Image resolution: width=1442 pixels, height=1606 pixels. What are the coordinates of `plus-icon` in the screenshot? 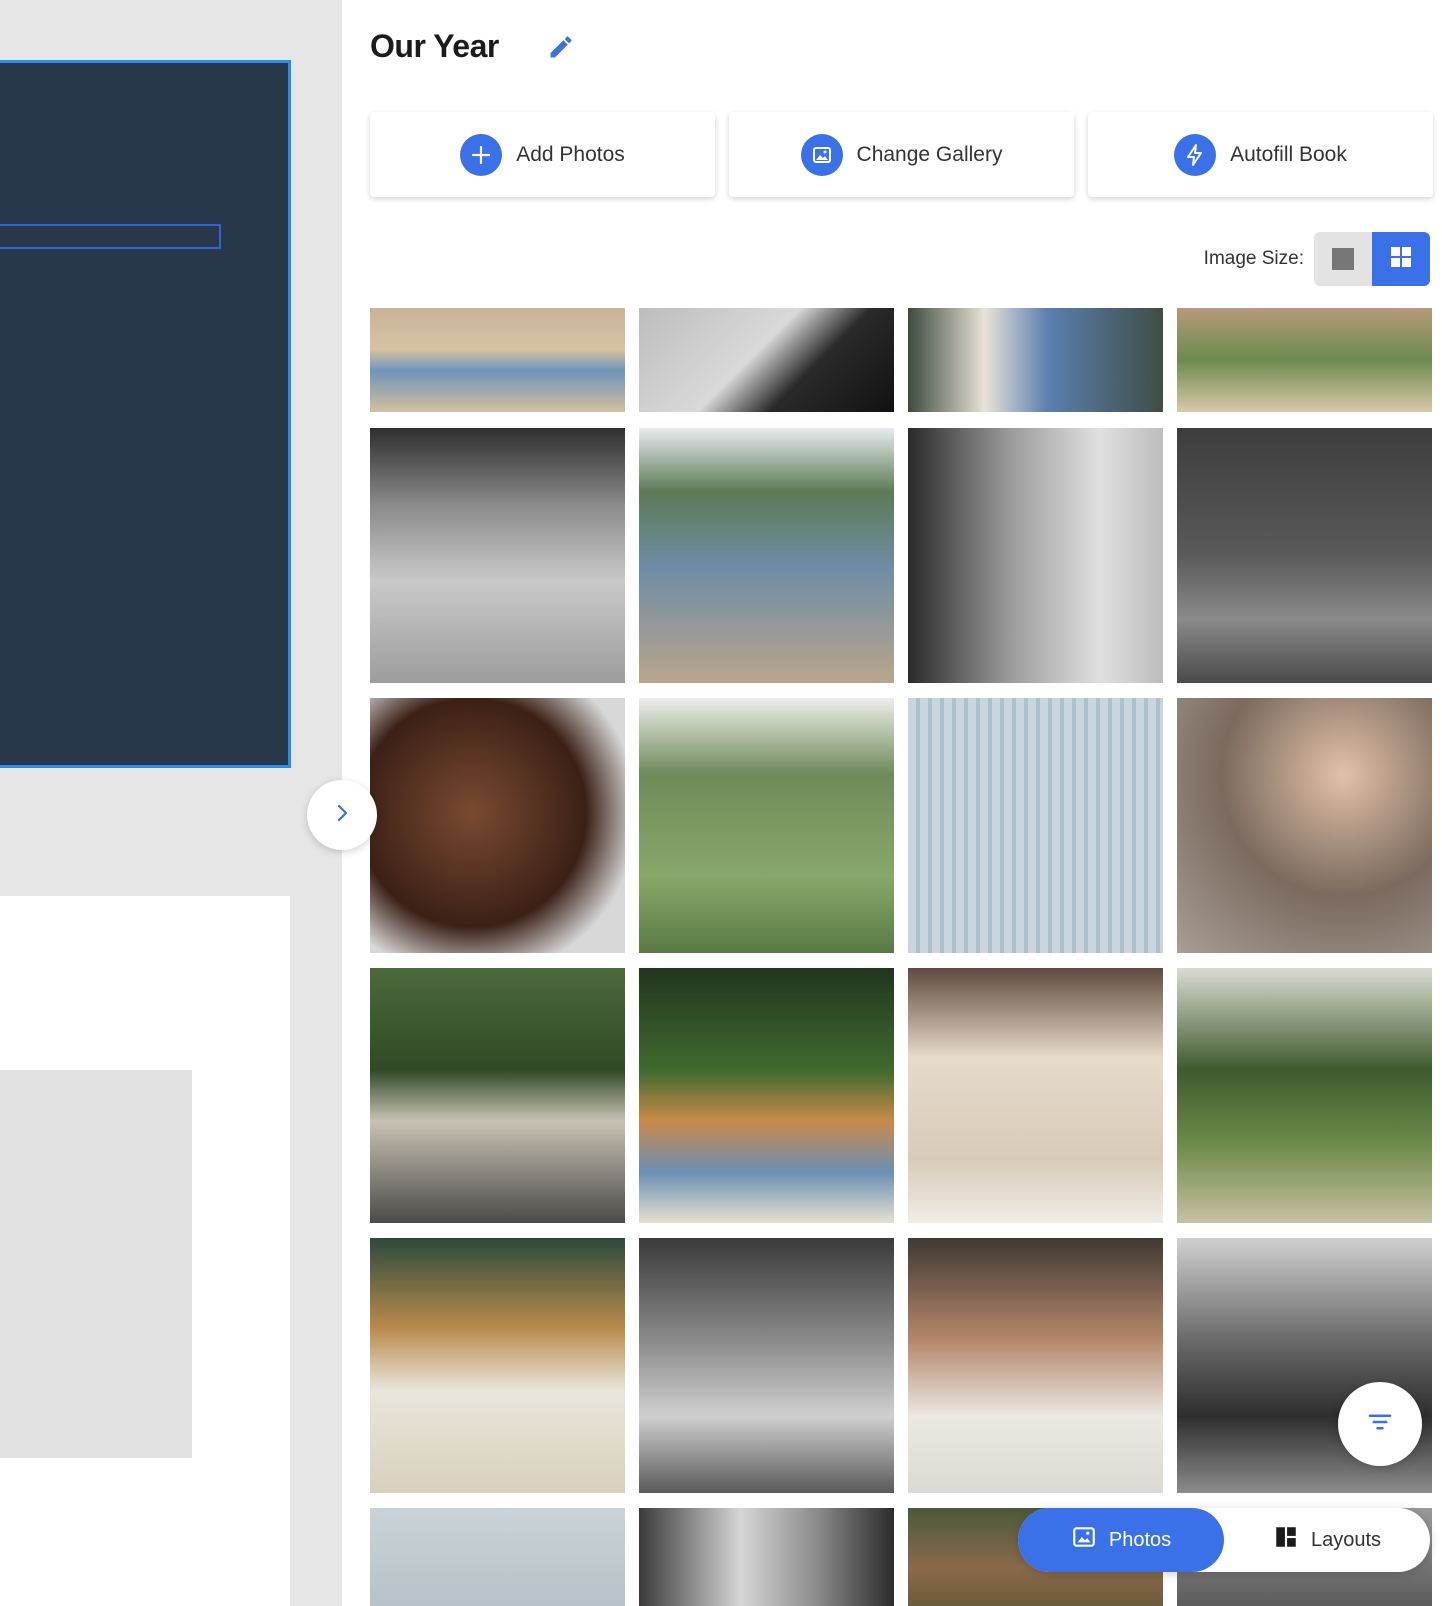 It's located at (481, 154).